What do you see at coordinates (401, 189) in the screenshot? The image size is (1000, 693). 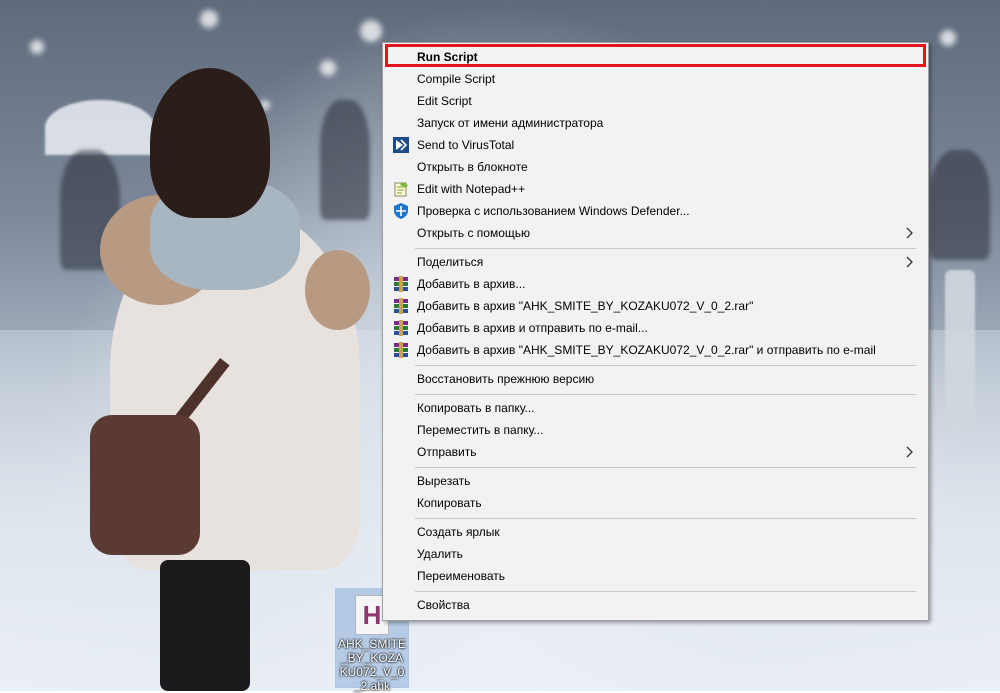 I see `notepad-plus-plus-icon` at bounding box center [401, 189].